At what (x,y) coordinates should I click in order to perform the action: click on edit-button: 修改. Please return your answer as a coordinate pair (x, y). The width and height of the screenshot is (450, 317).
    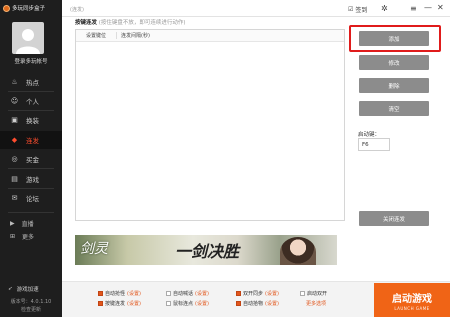
    Looking at the image, I should click on (394, 62).